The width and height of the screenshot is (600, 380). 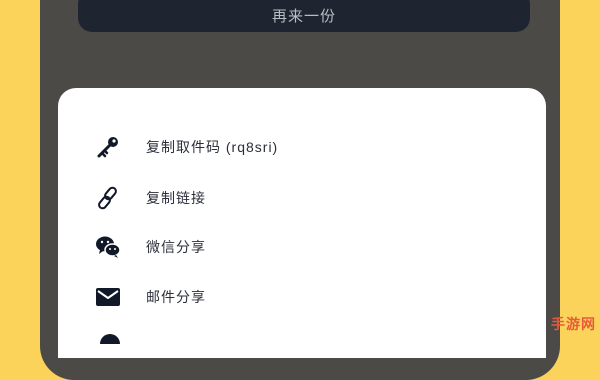 I want to click on menu-item-email-share: 邮件分享, so click(x=304, y=297).